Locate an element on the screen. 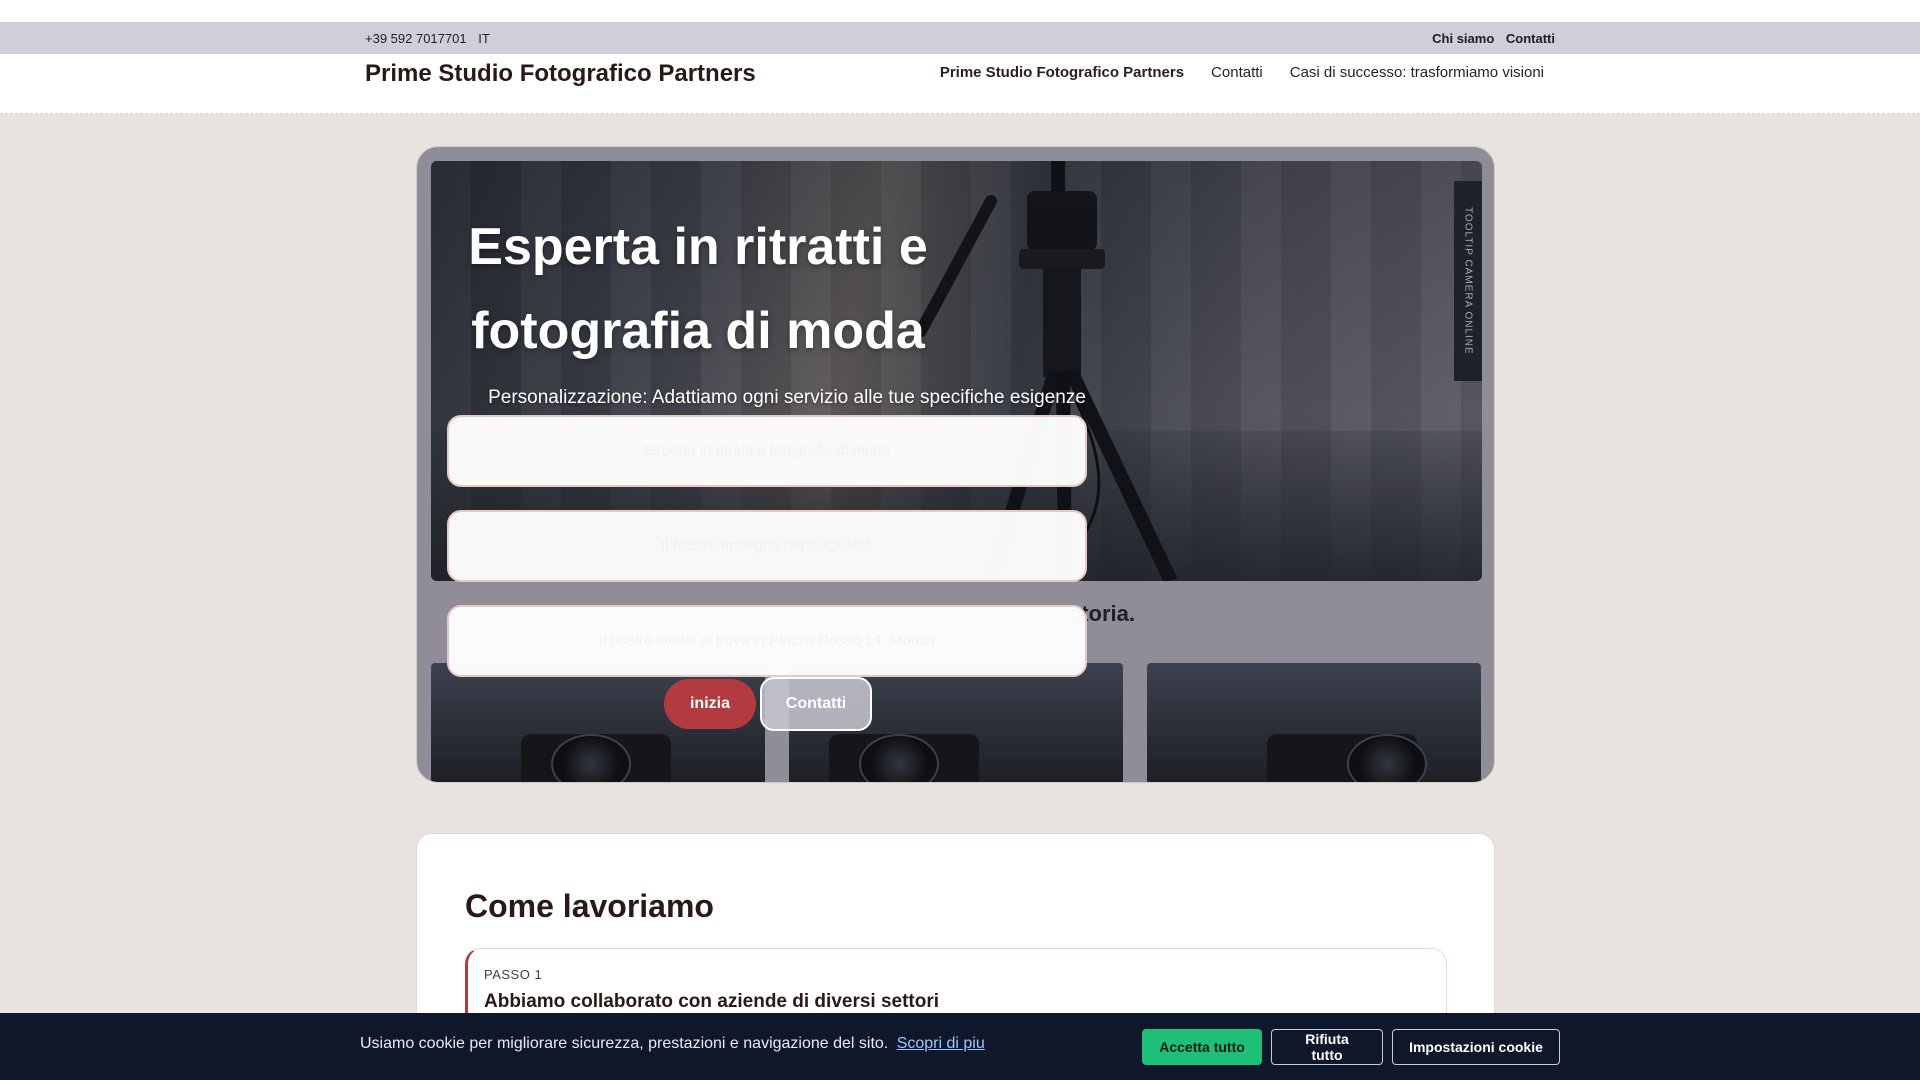 The height and width of the screenshot is (1080, 1920). nav-item-casi-di-successo: Casi di successo: trasformiamo visioni is located at coordinates (1417, 72).